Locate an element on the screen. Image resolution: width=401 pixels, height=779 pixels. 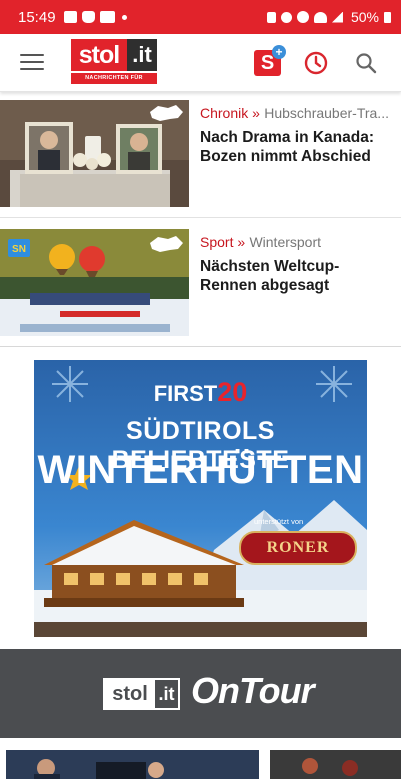
menu-button is located at coordinates (32, 63).